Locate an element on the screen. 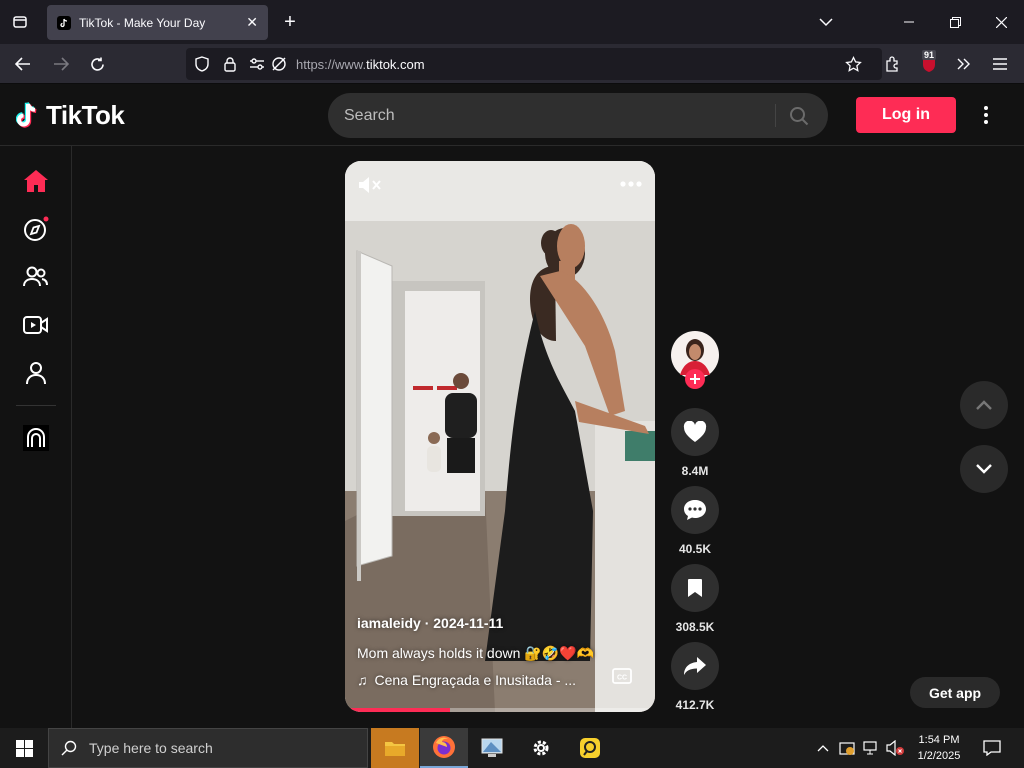 The width and height of the screenshot is (1024, 768). previous-video-button is located at coordinates (984, 405).